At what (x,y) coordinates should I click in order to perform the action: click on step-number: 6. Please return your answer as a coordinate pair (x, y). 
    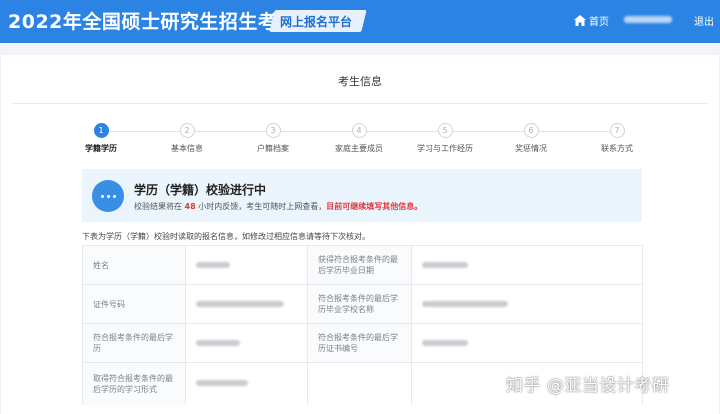
    Looking at the image, I should click on (531, 130).